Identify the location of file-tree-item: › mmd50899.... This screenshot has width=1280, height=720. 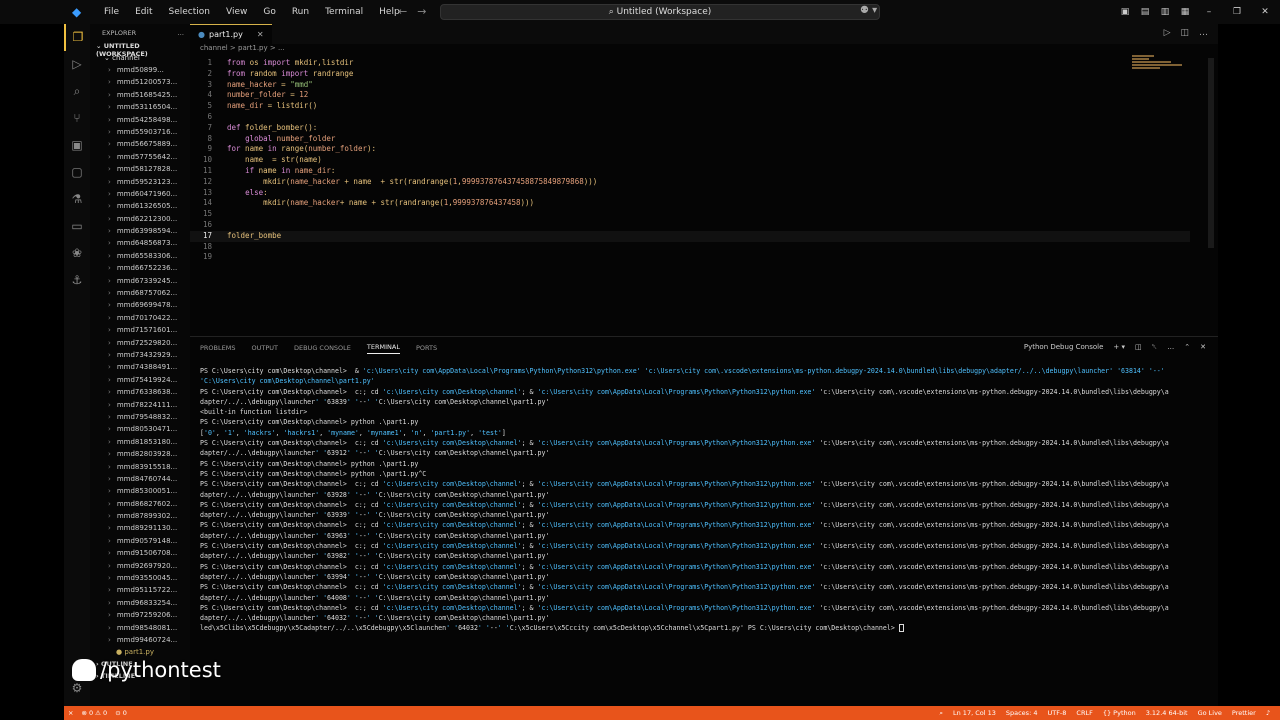
(140, 72).